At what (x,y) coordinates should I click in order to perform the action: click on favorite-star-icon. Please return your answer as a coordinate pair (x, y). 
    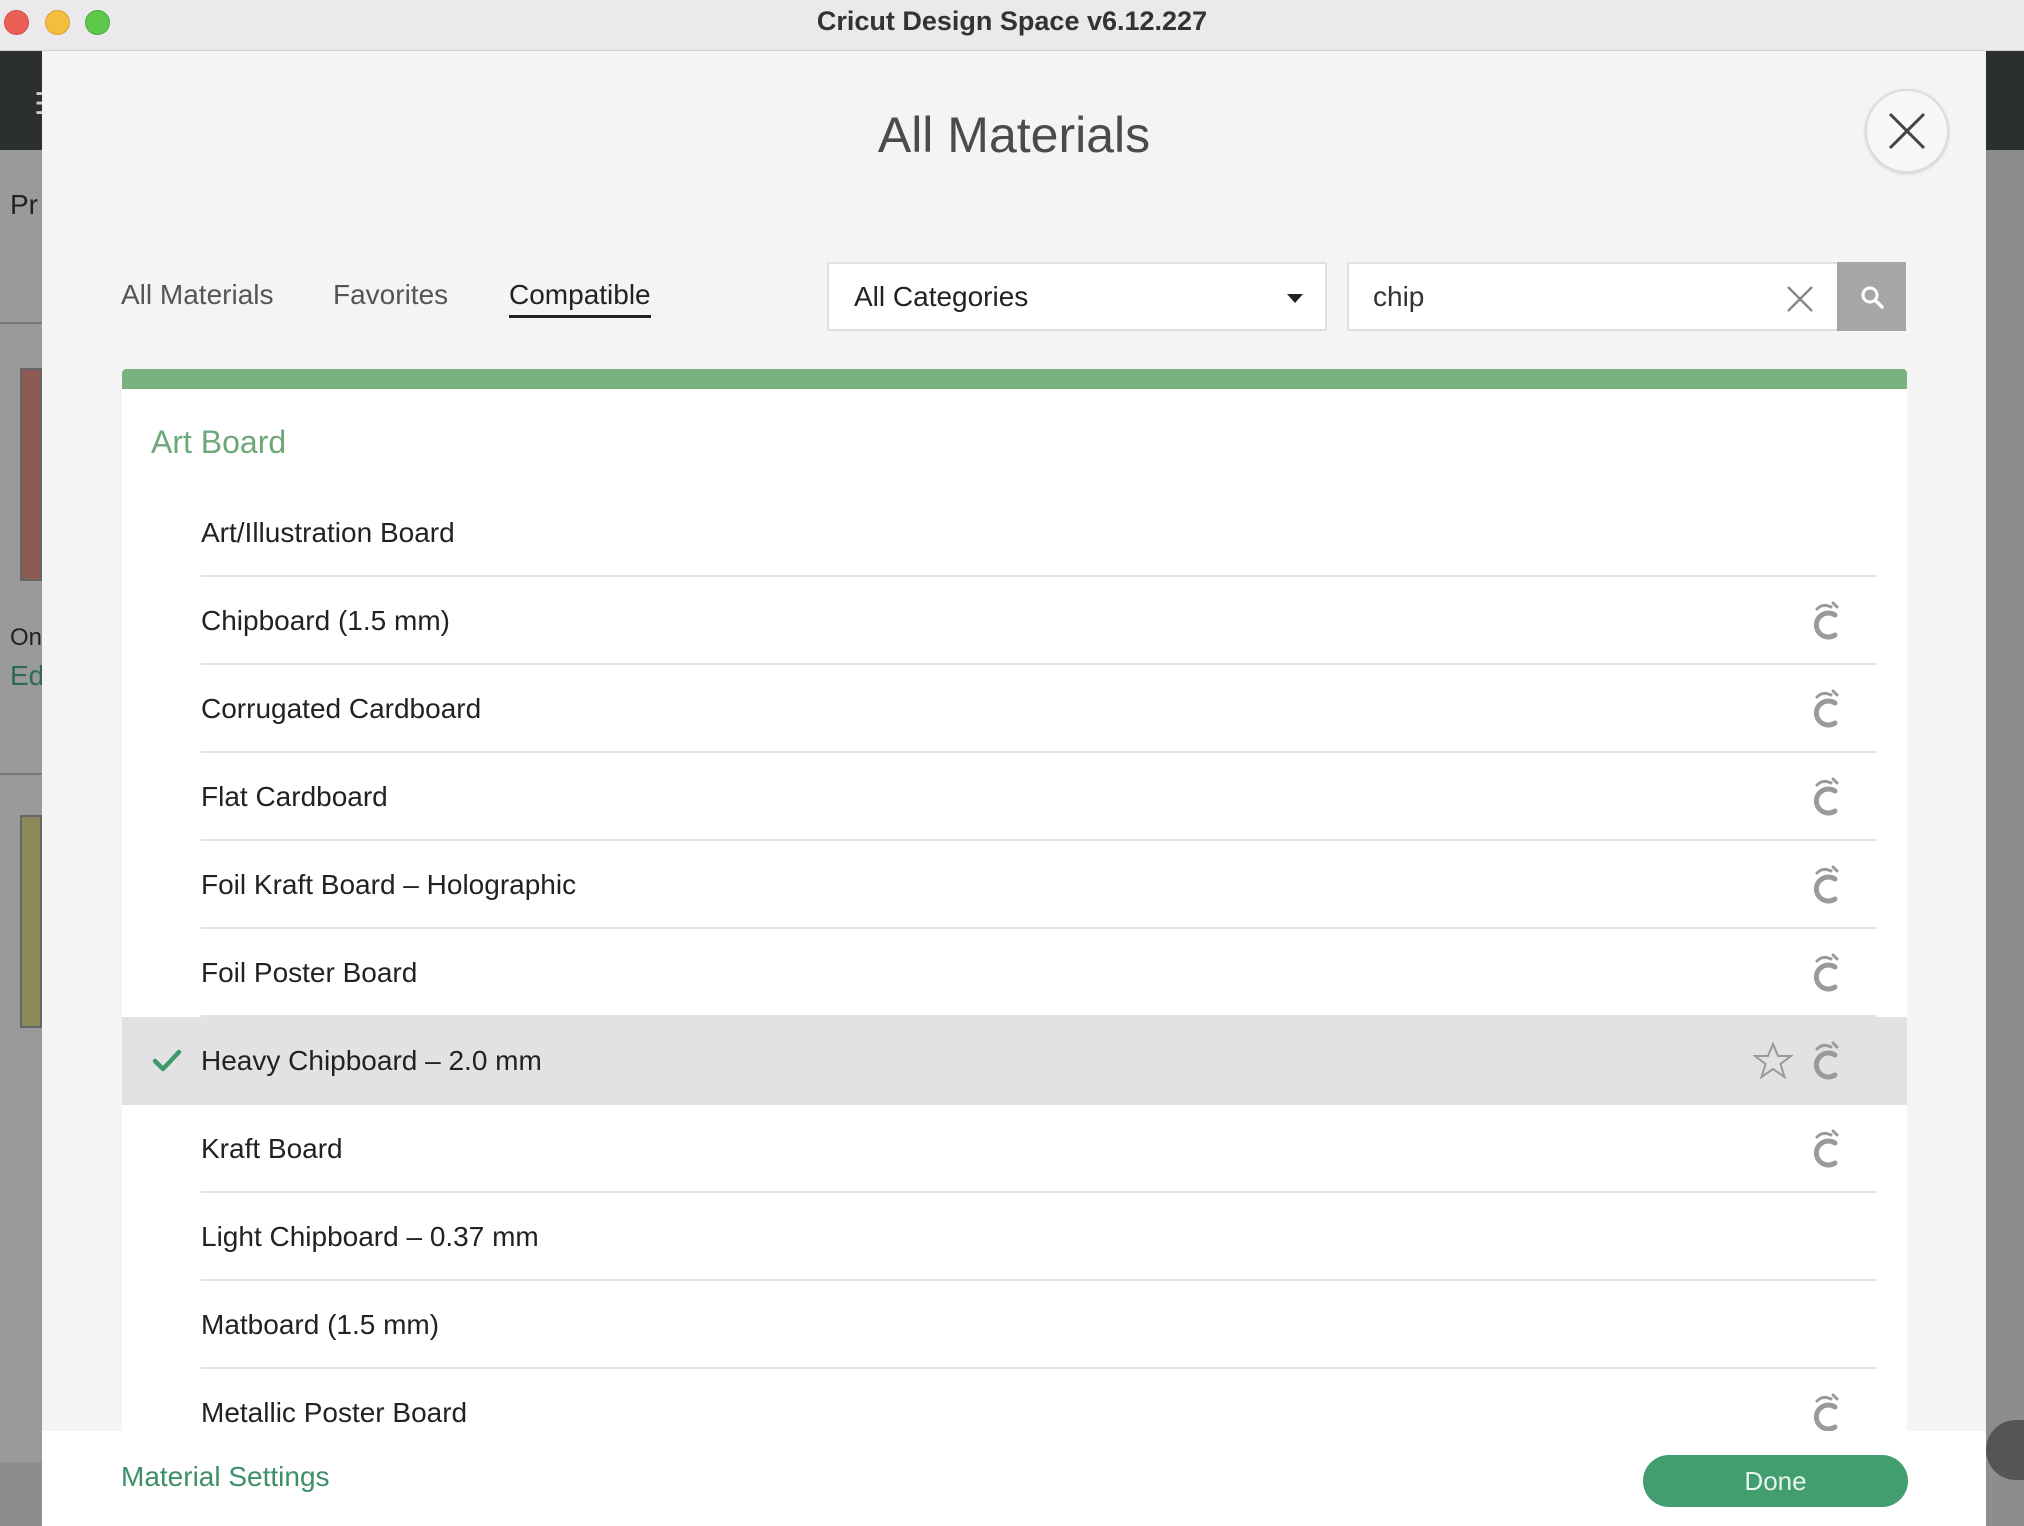
    Looking at the image, I should click on (1773, 1061).